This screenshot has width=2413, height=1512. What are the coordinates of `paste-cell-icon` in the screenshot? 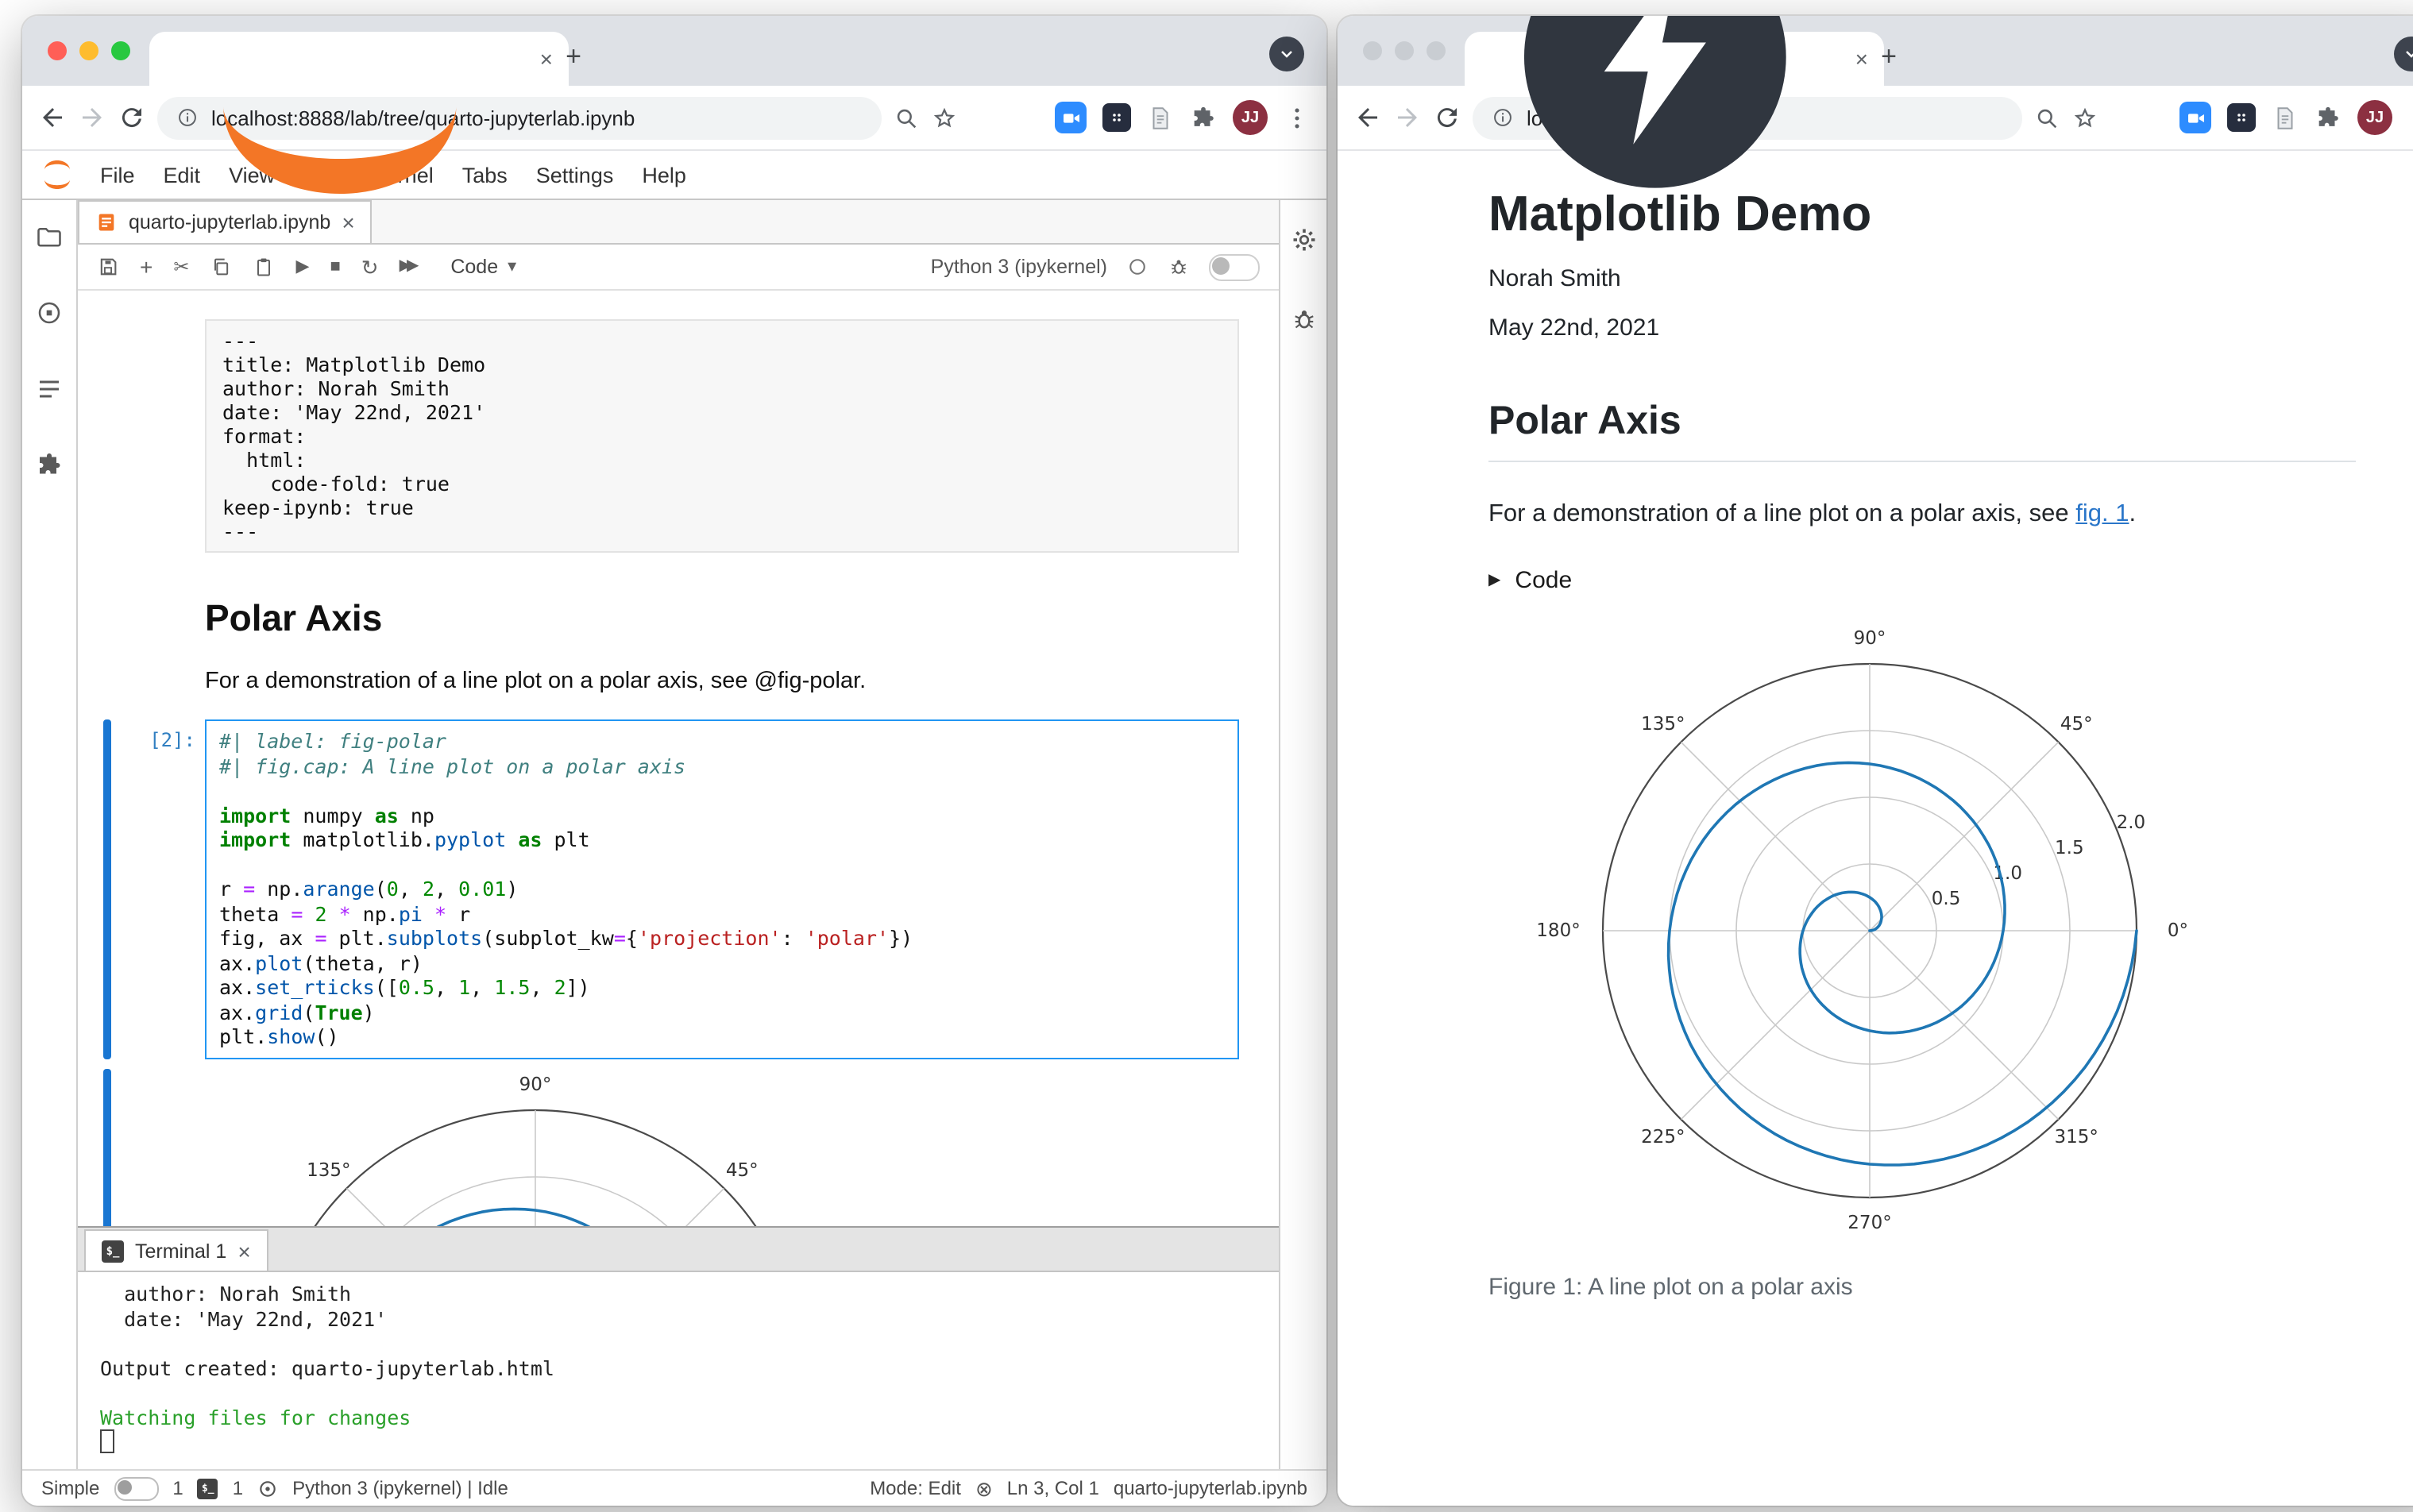 It's located at (264, 267).